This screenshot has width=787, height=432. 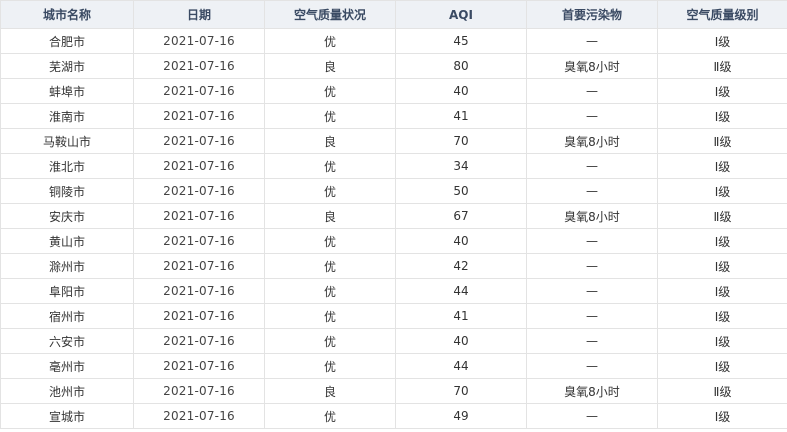 I want to click on cell-aqi: 34, so click(x=461, y=166).